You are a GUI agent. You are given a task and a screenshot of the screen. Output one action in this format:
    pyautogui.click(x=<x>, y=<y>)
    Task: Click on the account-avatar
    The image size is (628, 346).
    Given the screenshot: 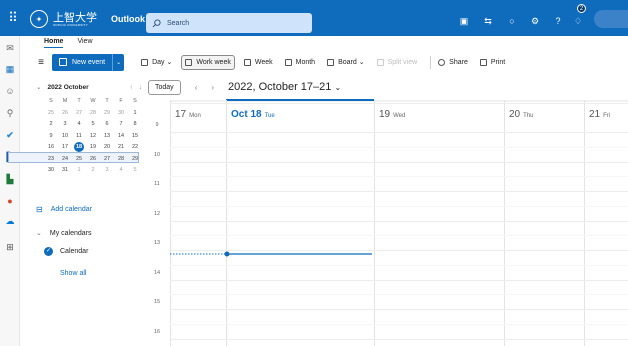 What is the action you would take?
    pyautogui.click(x=611, y=19)
    